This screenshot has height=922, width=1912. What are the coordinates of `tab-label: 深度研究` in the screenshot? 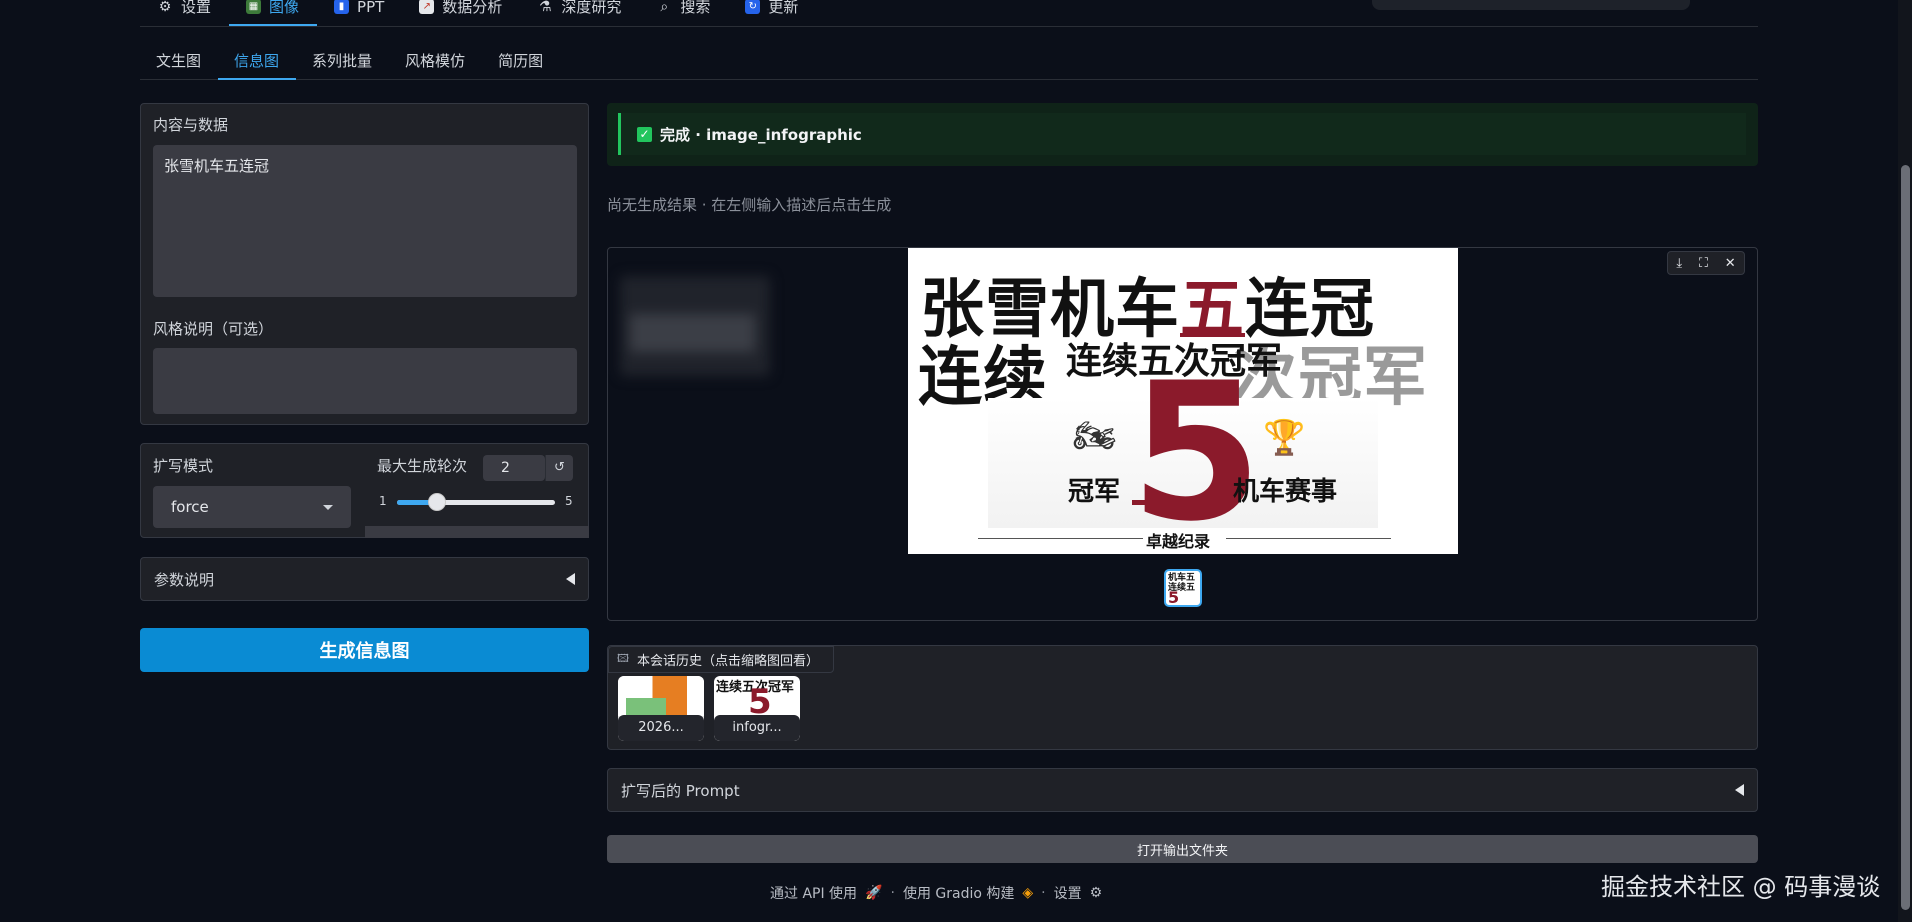 It's located at (591, 8).